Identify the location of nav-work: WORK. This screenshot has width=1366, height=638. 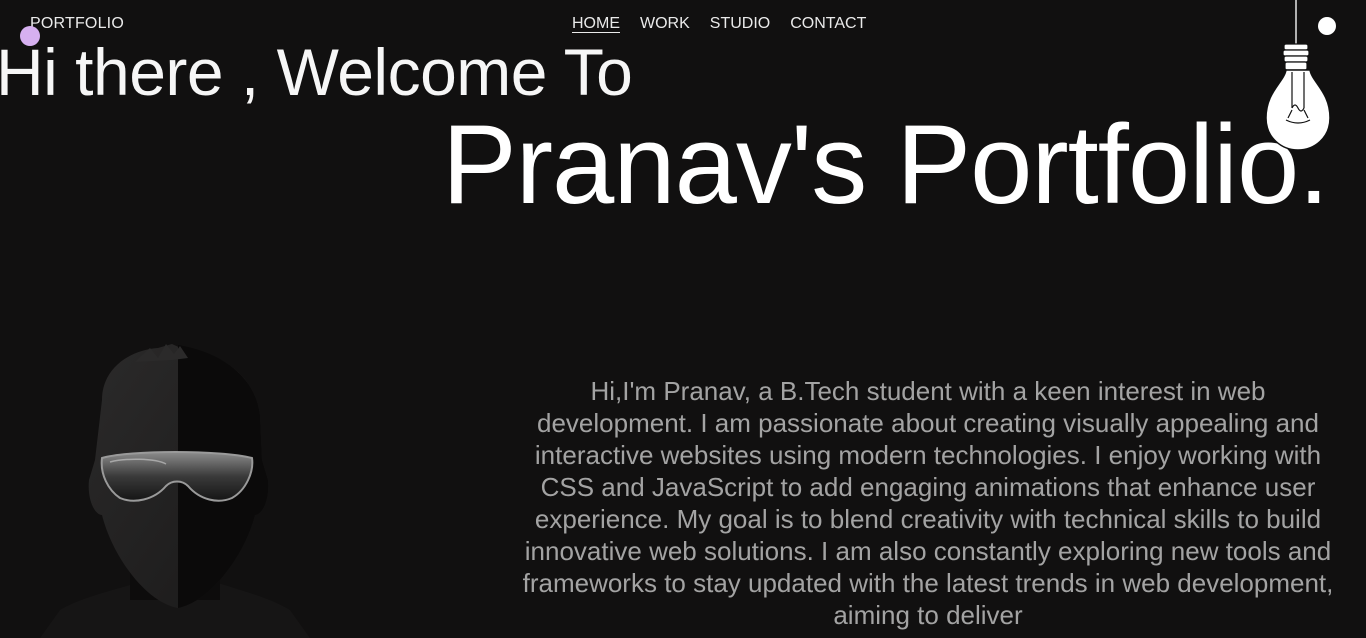
(665, 24).